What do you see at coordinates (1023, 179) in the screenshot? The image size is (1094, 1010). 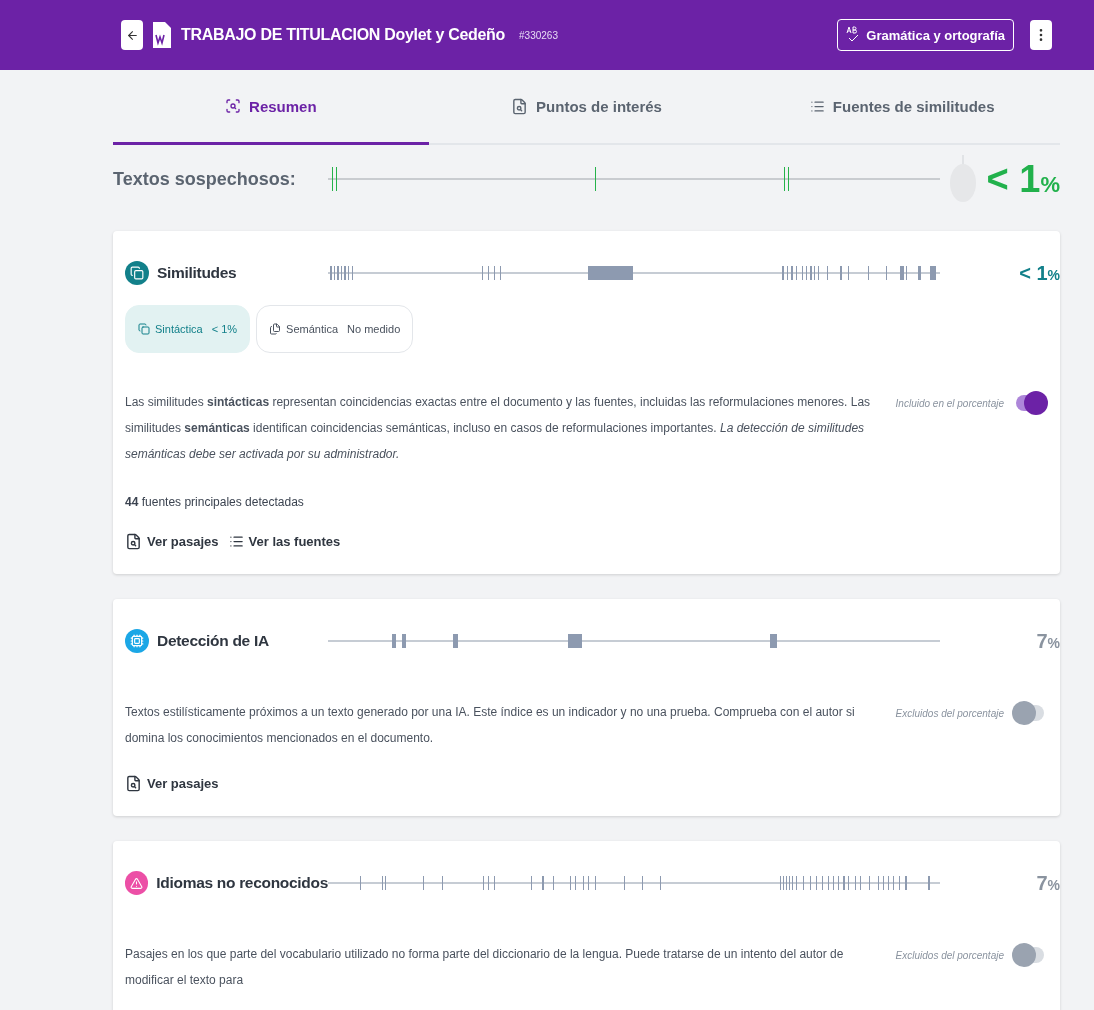 I see `suspicious-percent: < 1%` at bounding box center [1023, 179].